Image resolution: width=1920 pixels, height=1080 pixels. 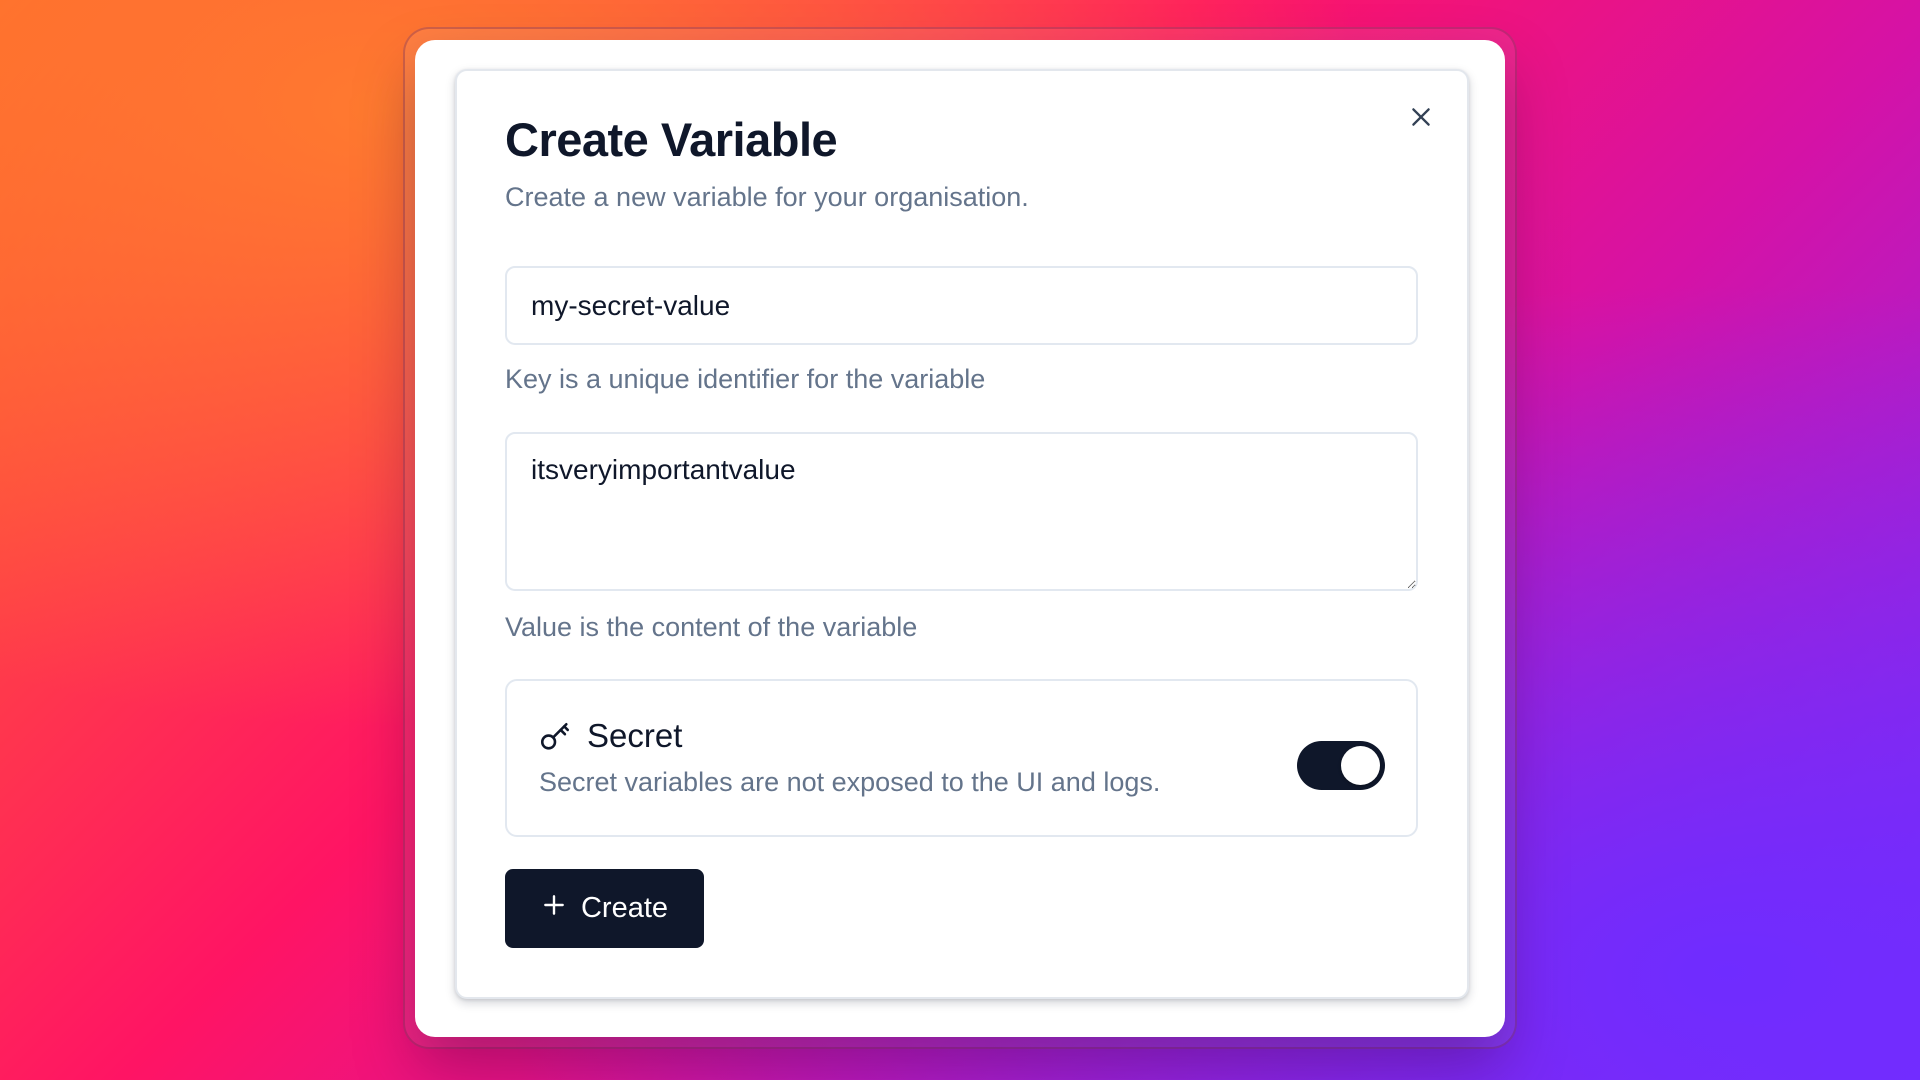 I want to click on secret-toggle-card, so click(x=961, y=758).